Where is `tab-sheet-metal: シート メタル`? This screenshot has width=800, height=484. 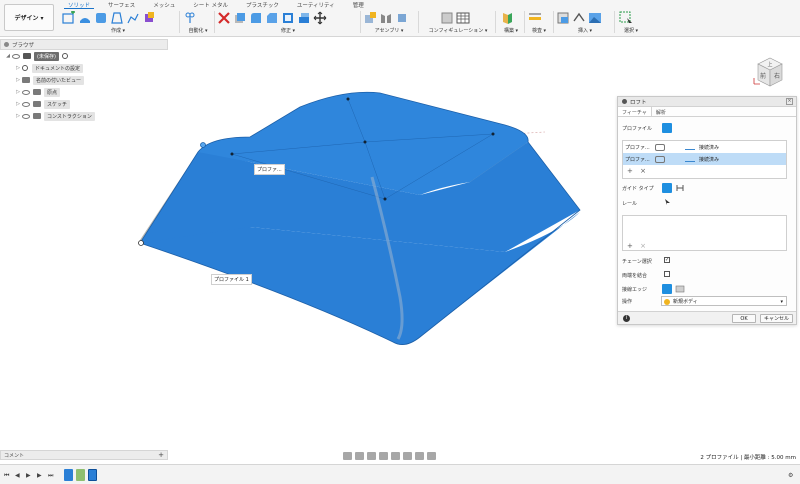
tab-sheet-metal: シート メタル is located at coordinates (210, 4).